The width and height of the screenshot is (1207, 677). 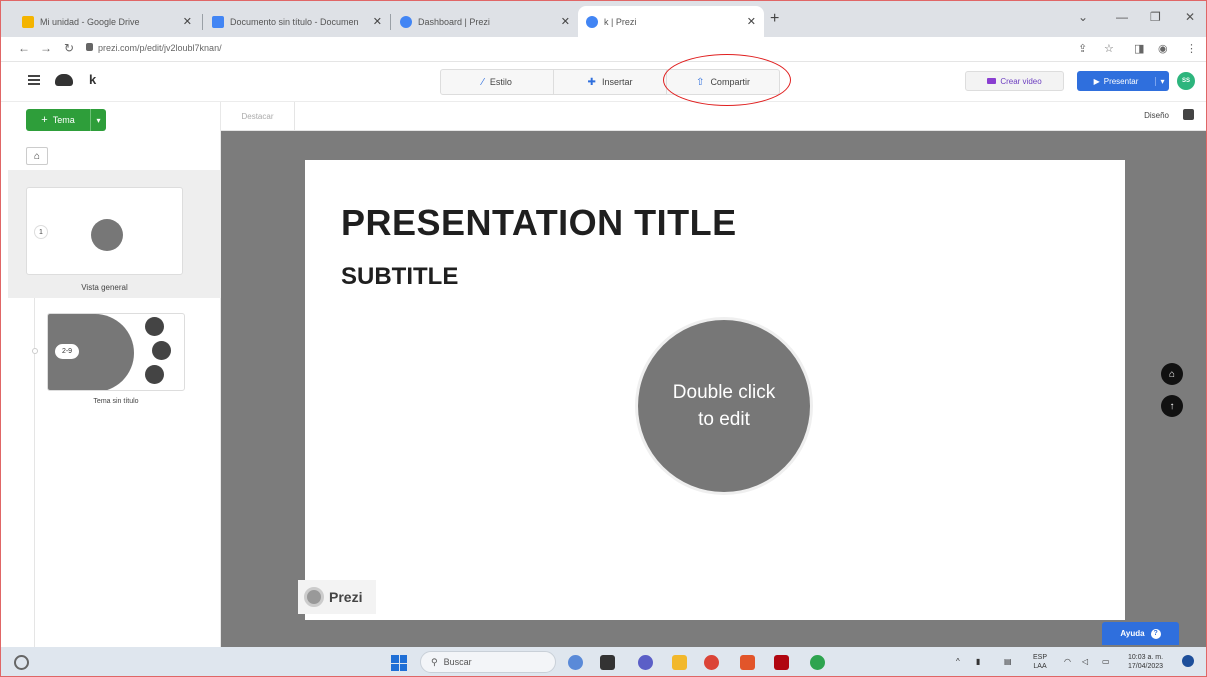 I want to click on windows-start-icon, so click(x=399, y=663).